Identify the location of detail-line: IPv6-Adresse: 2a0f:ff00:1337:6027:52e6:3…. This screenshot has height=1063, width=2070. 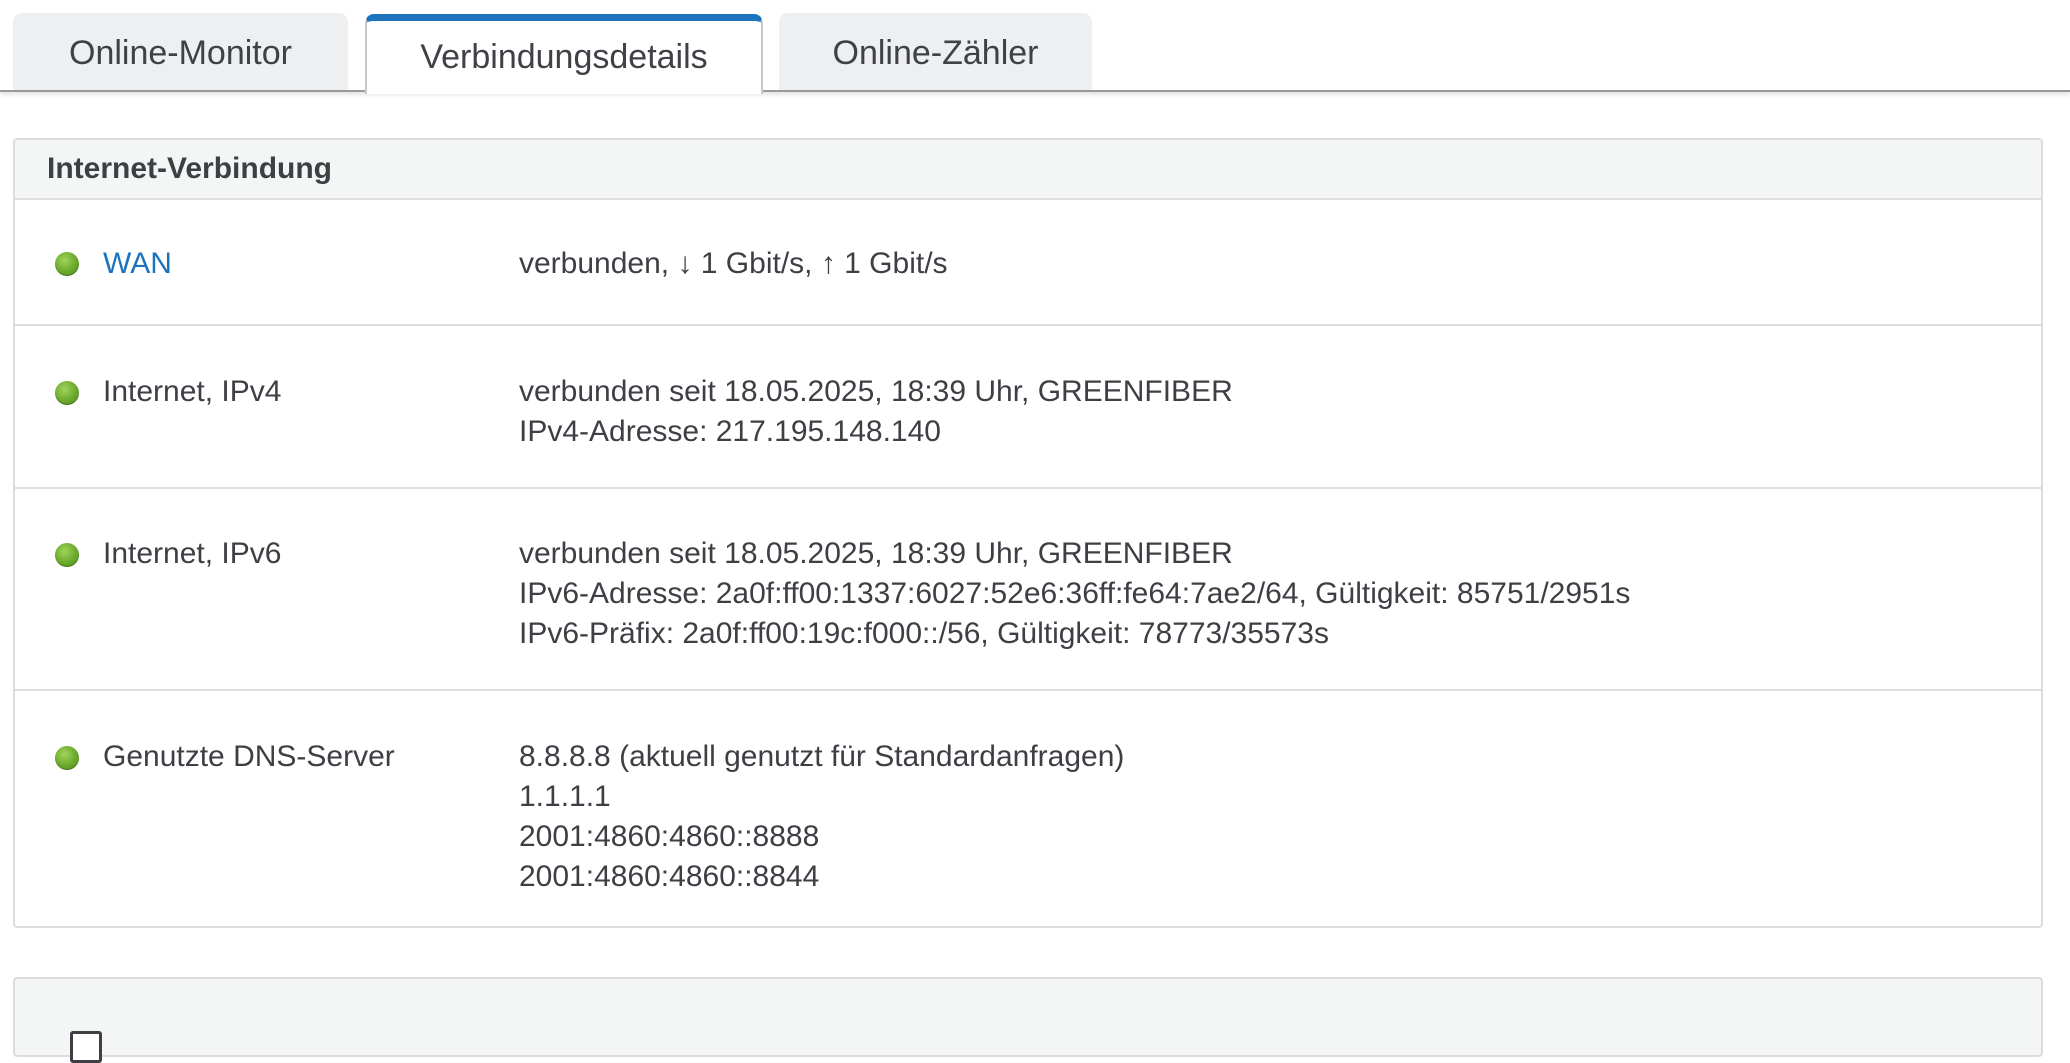
(1075, 593).